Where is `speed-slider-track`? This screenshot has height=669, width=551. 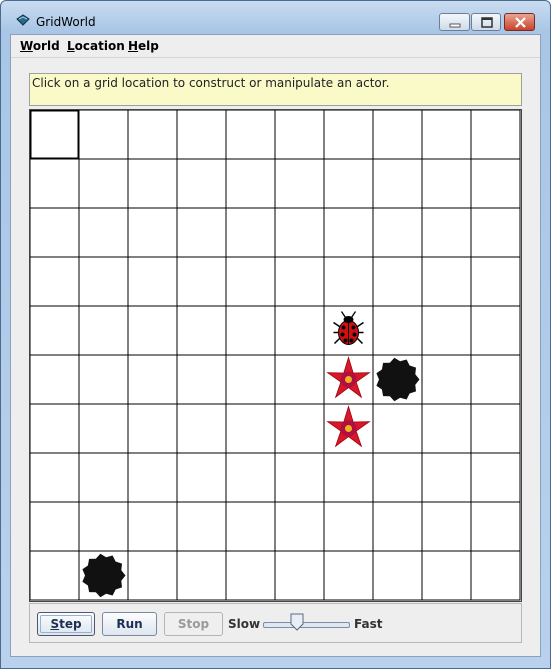 speed-slider-track is located at coordinates (306, 625).